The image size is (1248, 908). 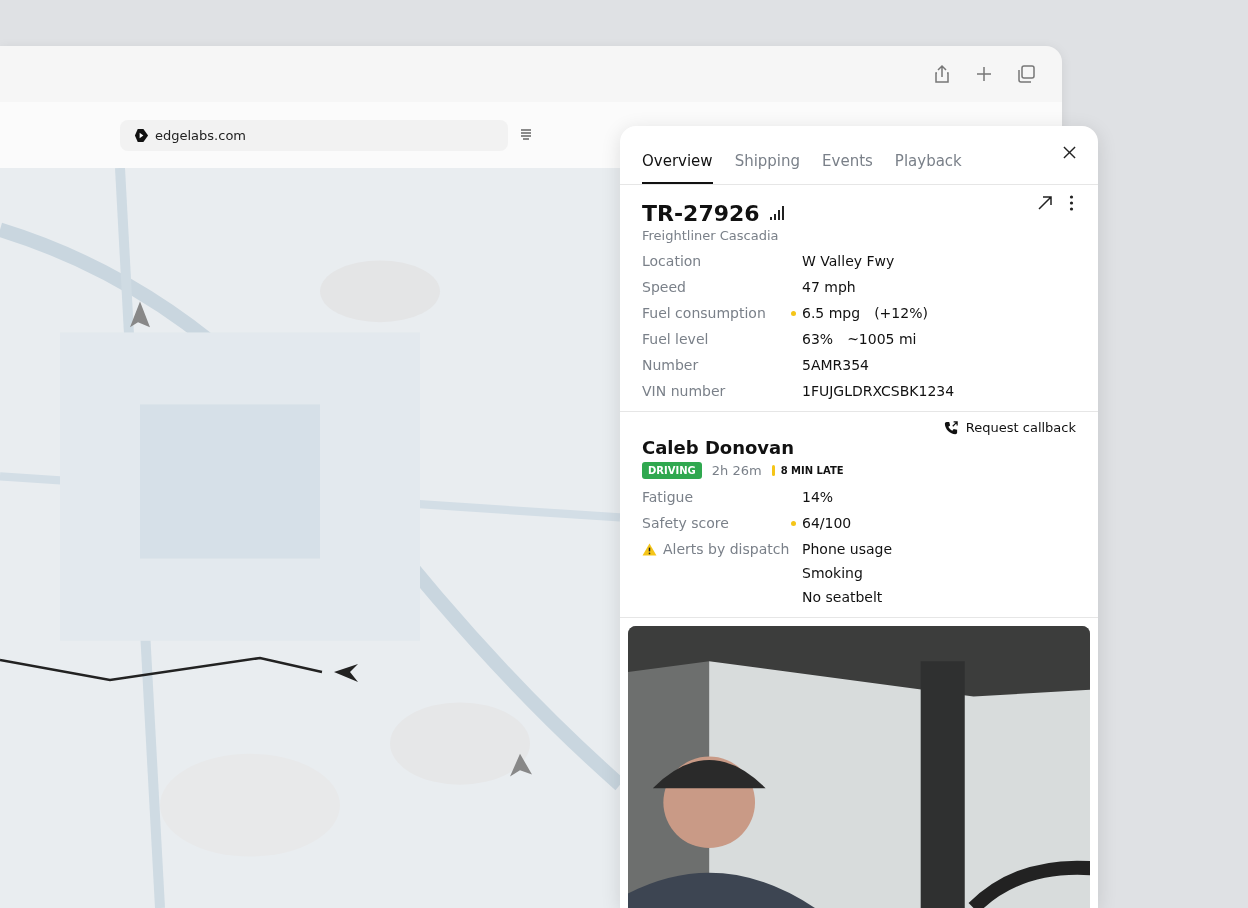 What do you see at coordinates (1045, 203) in the screenshot?
I see `expand-arrow-icon` at bounding box center [1045, 203].